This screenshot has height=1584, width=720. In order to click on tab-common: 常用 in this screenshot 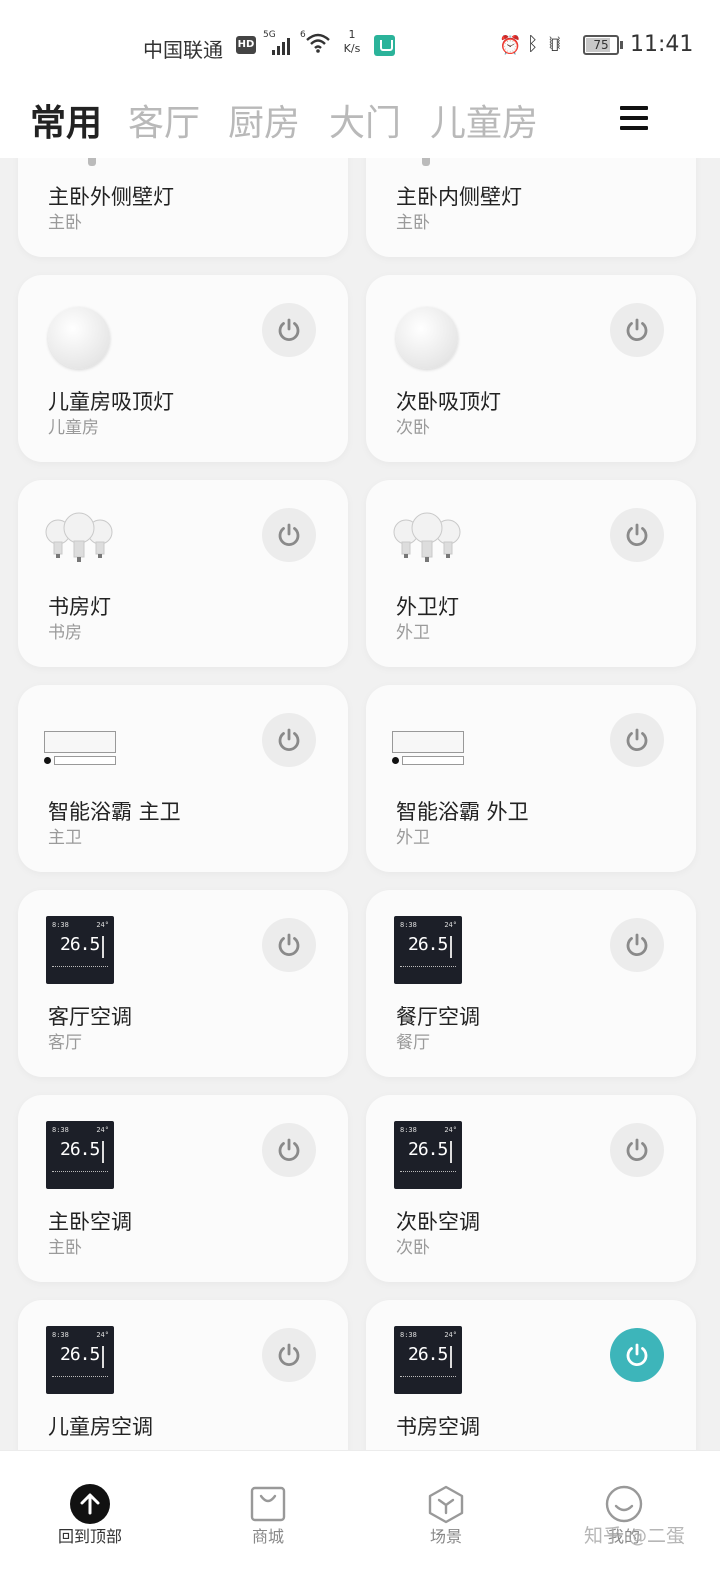, I will do `click(66, 120)`.